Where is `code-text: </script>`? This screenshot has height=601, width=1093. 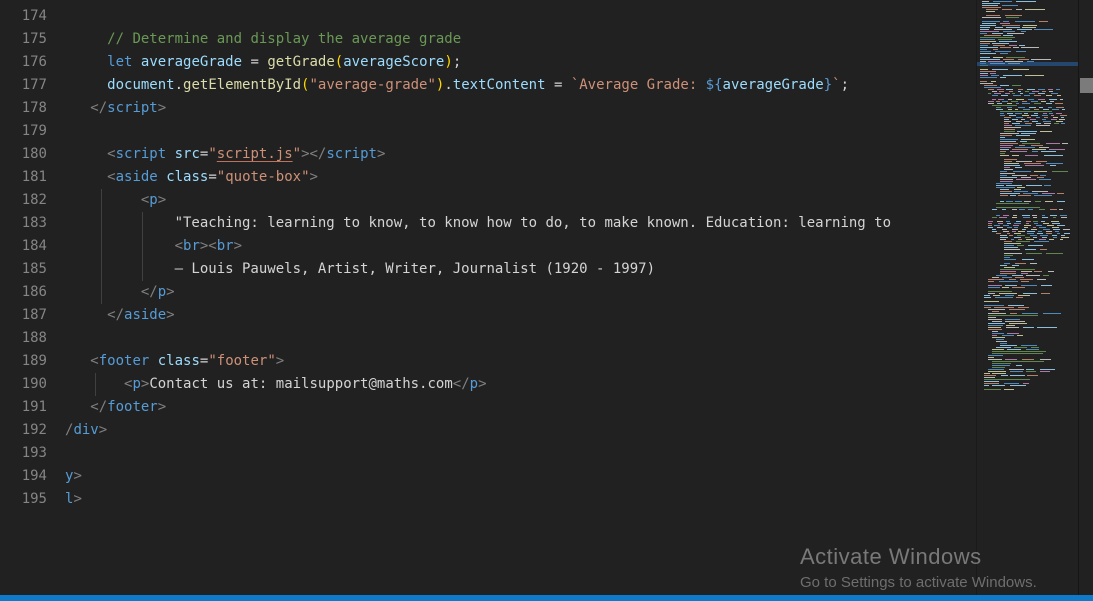 code-text: </script> is located at coordinates (128, 108).